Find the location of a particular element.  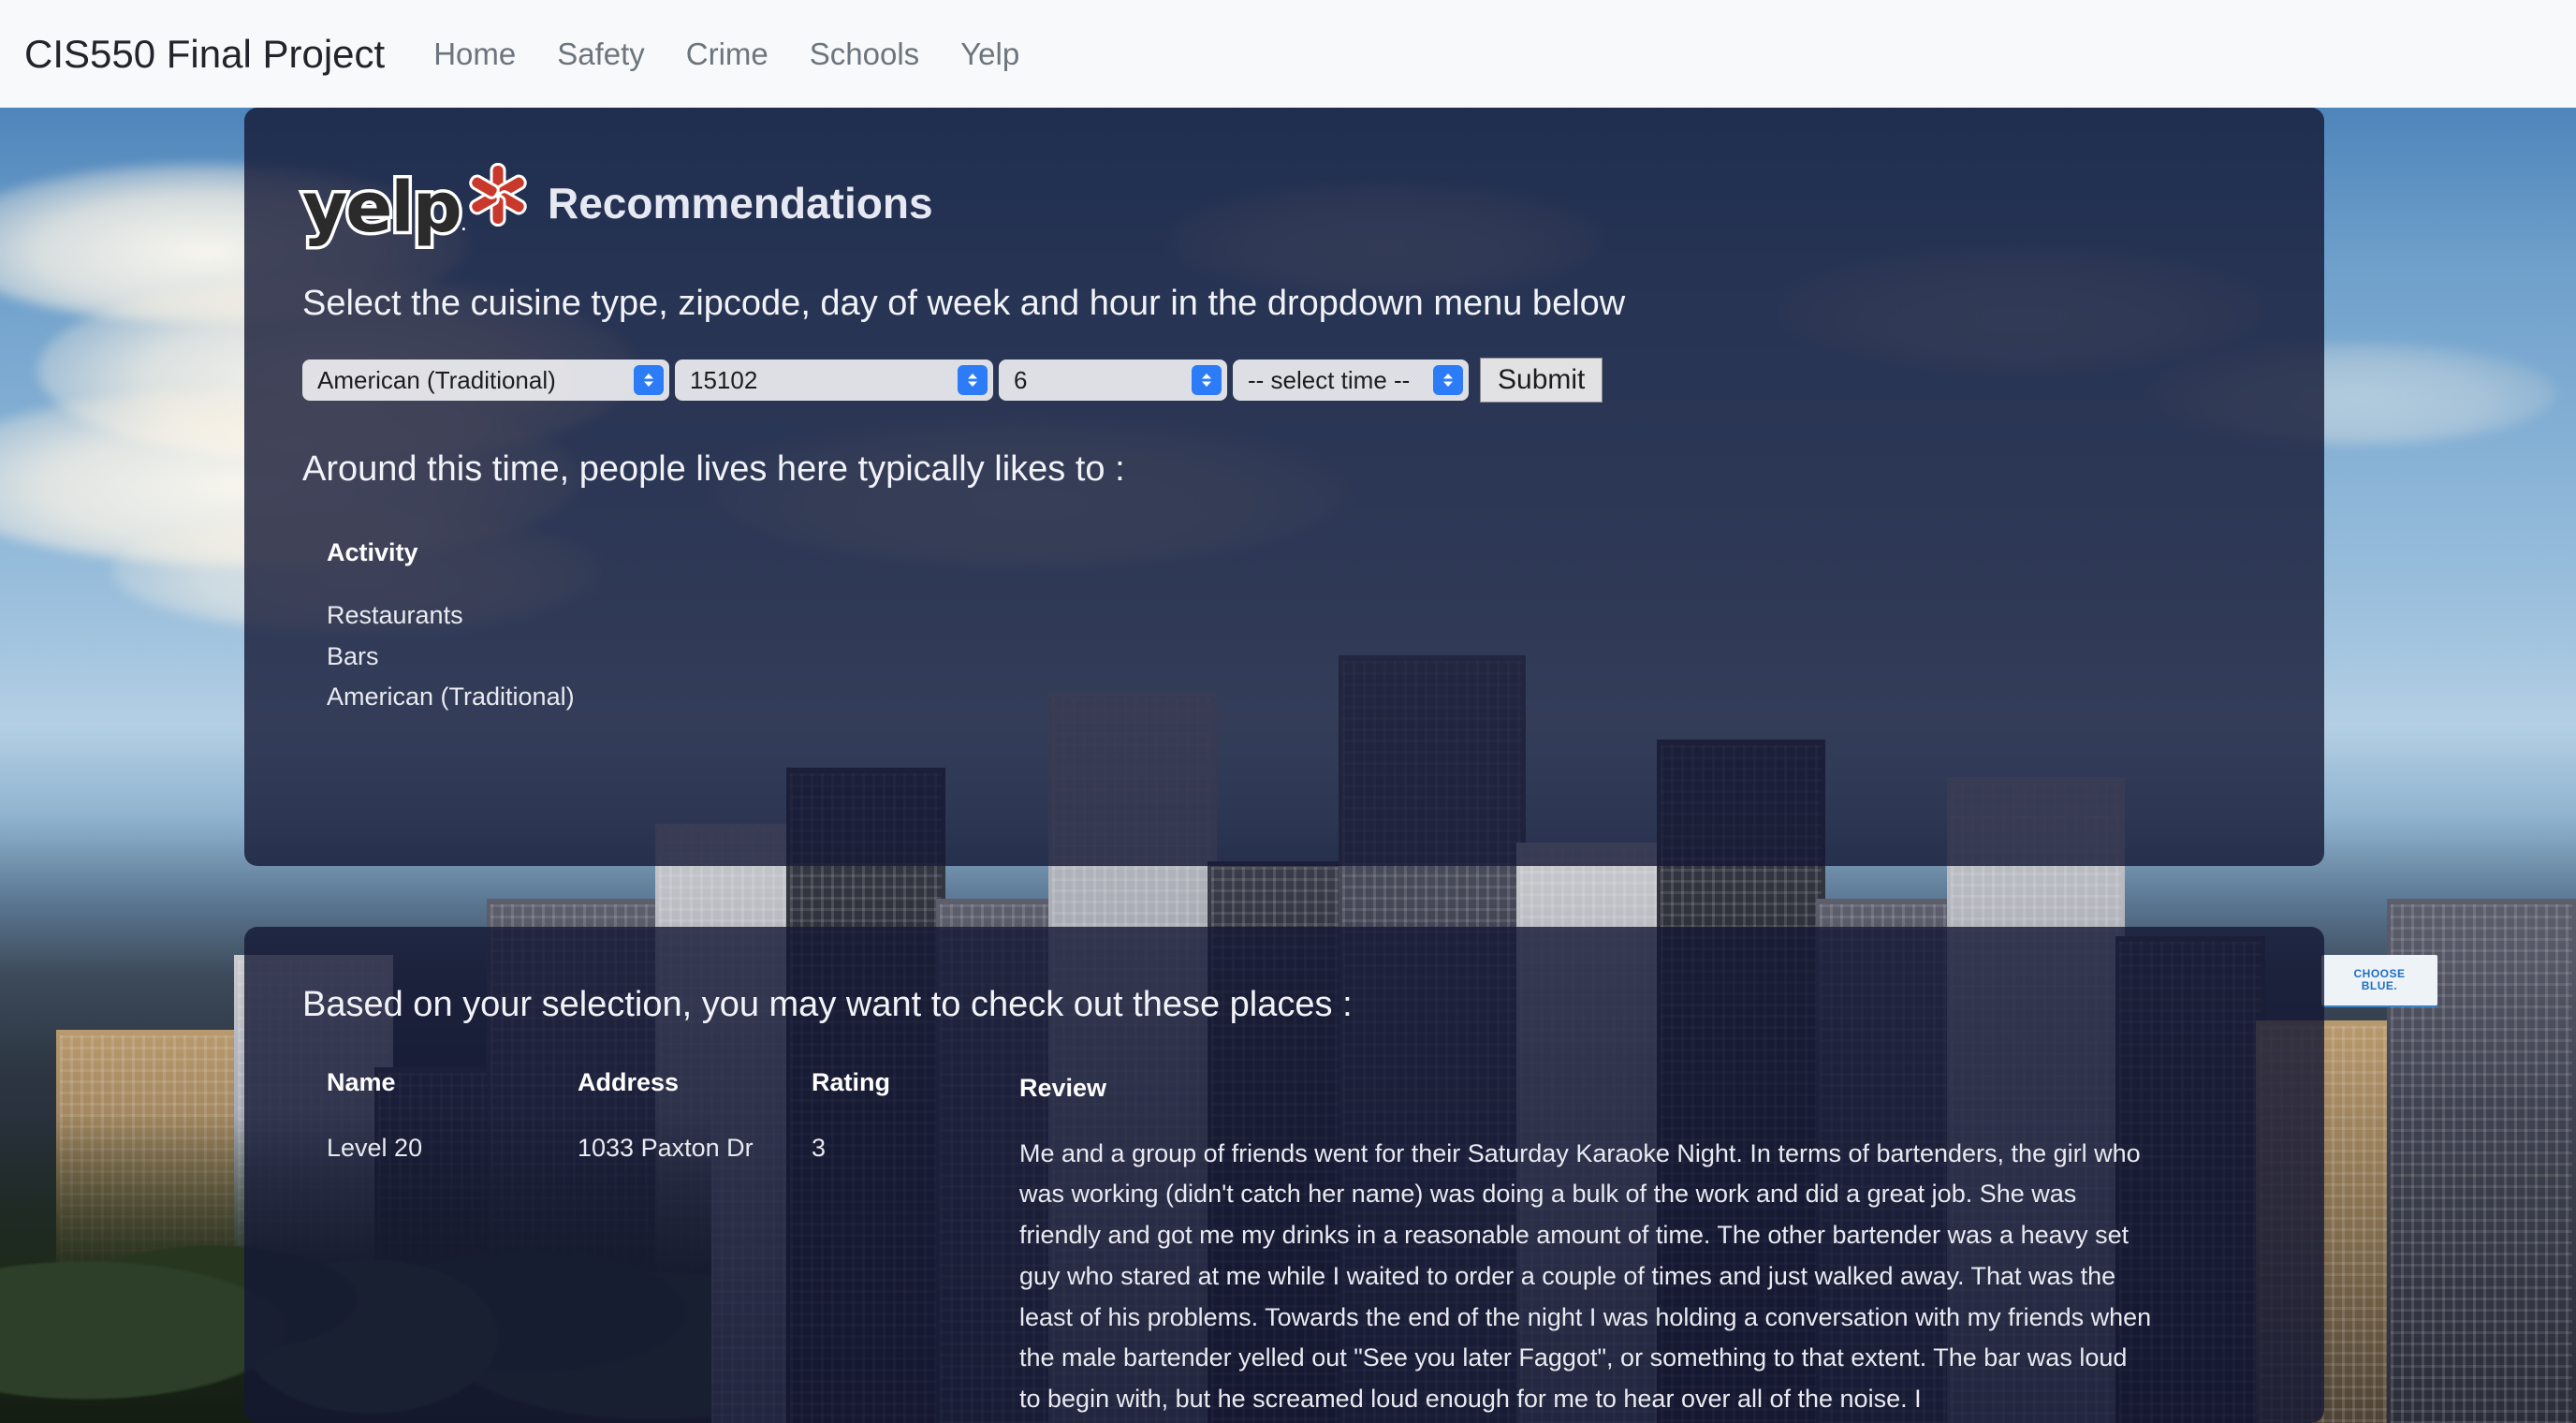

submit-button: Submit is located at coordinates (1541, 381).